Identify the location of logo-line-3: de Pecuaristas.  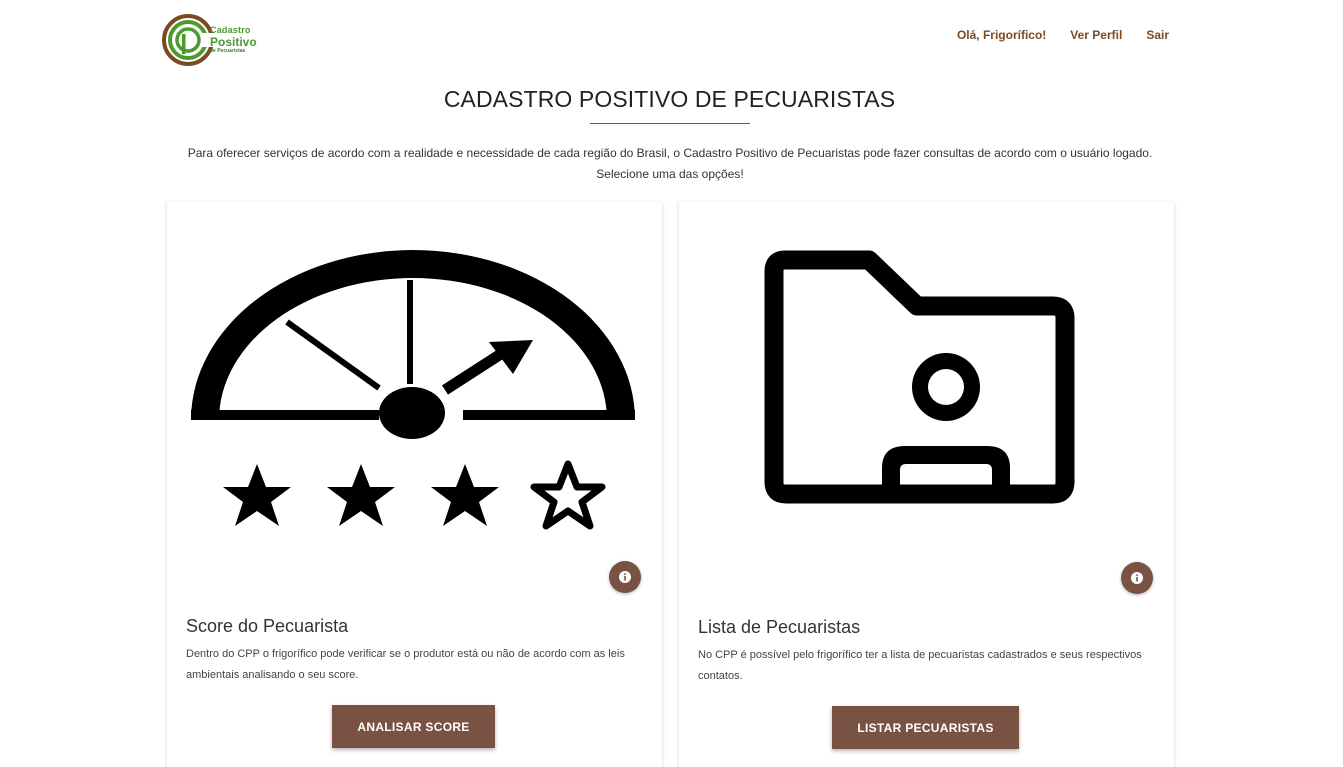
(228, 51).